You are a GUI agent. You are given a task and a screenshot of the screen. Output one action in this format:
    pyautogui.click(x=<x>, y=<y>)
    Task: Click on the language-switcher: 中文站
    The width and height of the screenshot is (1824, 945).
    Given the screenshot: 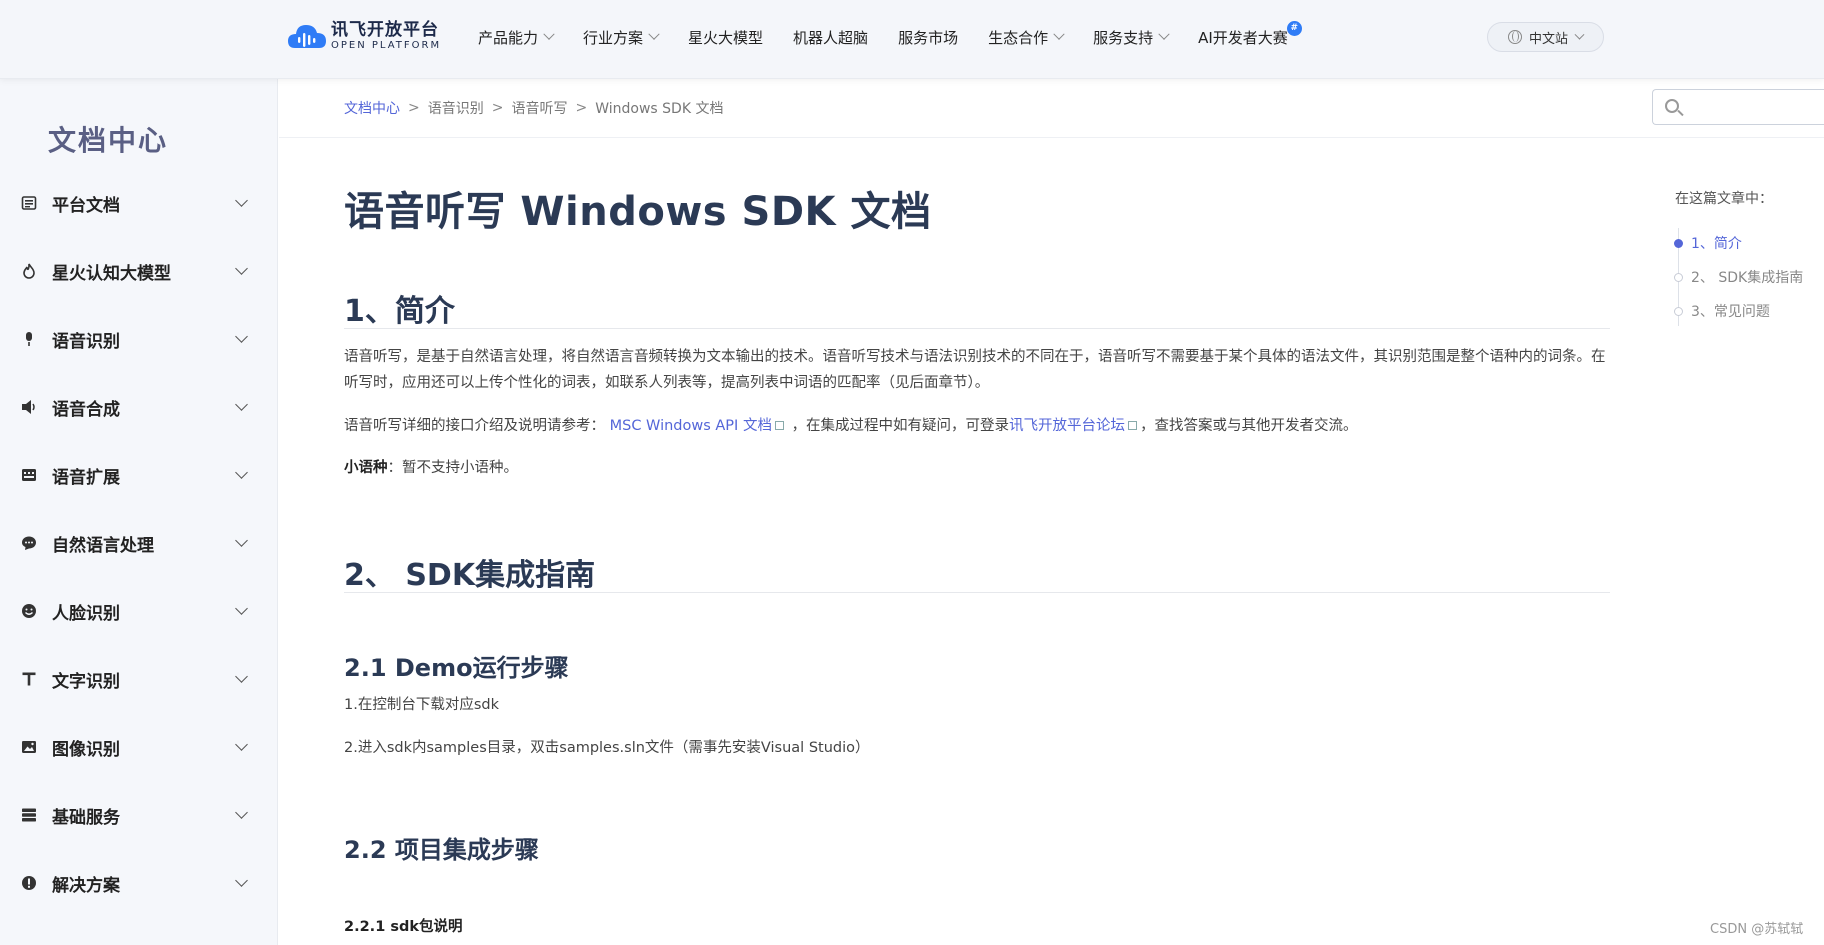 What is the action you would take?
    pyautogui.click(x=1545, y=37)
    